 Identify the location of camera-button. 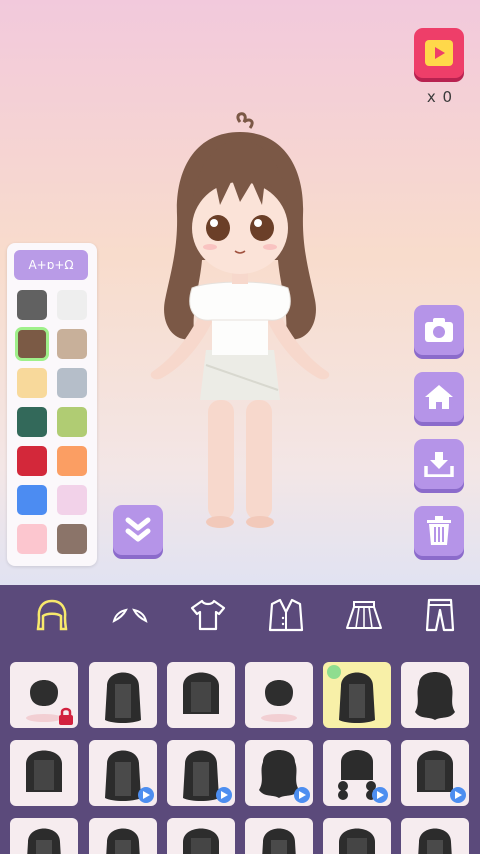
(439, 330).